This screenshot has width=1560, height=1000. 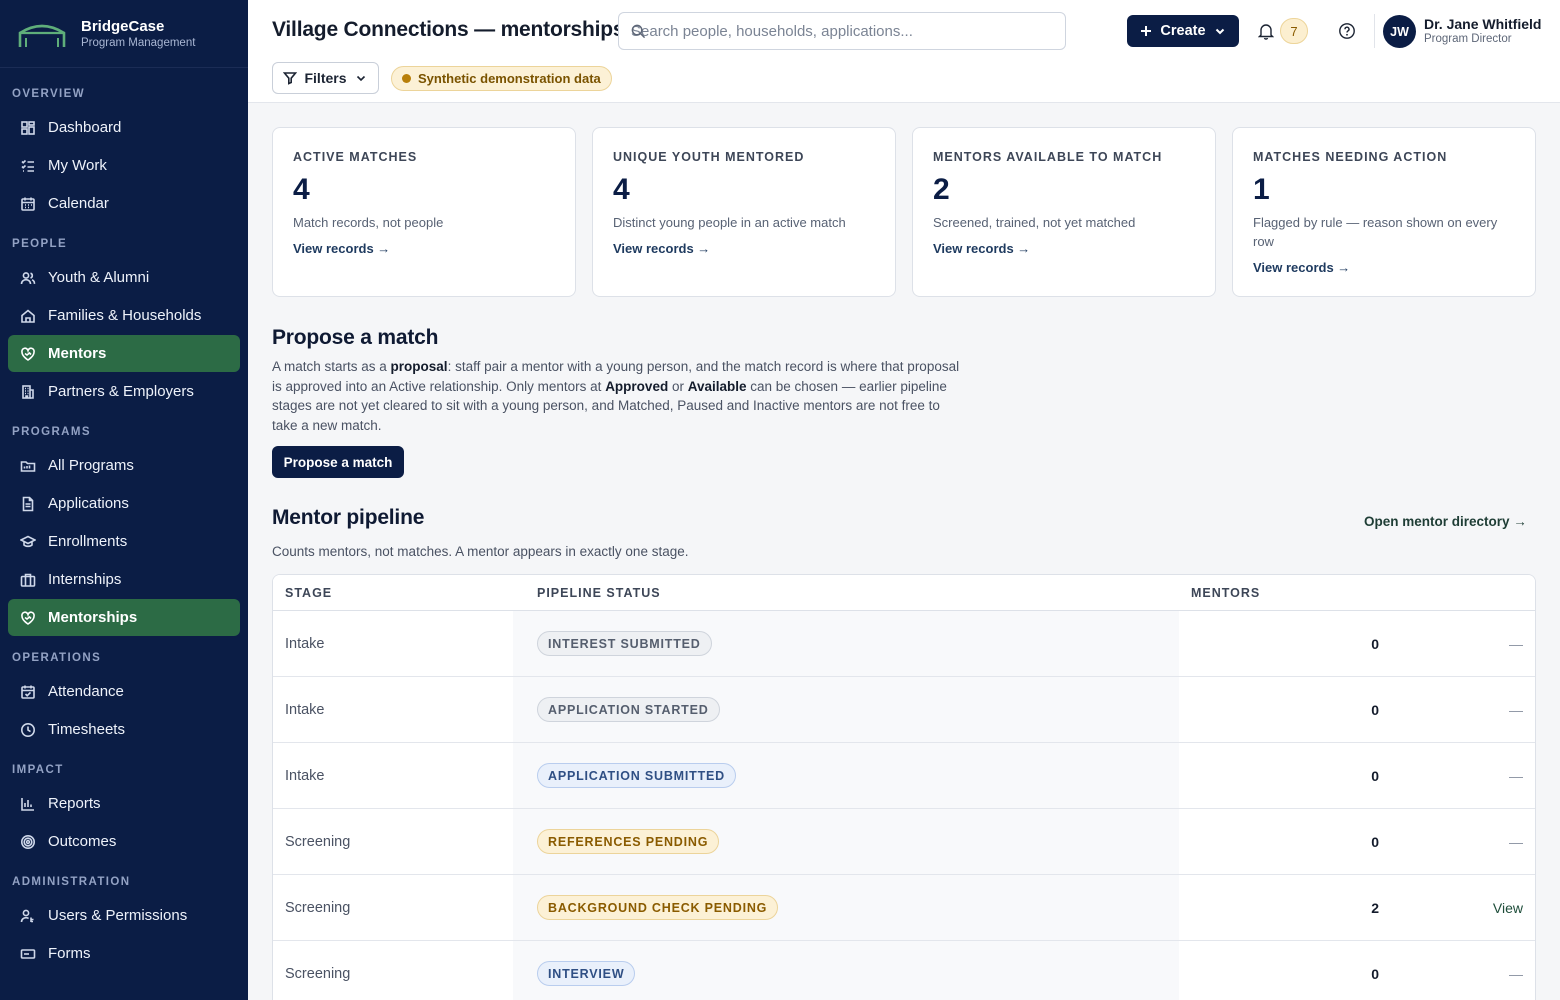 What do you see at coordinates (124, 203) in the screenshot?
I see `sidebar-item-calendar: Calendar` at bounding box center [124, 203].